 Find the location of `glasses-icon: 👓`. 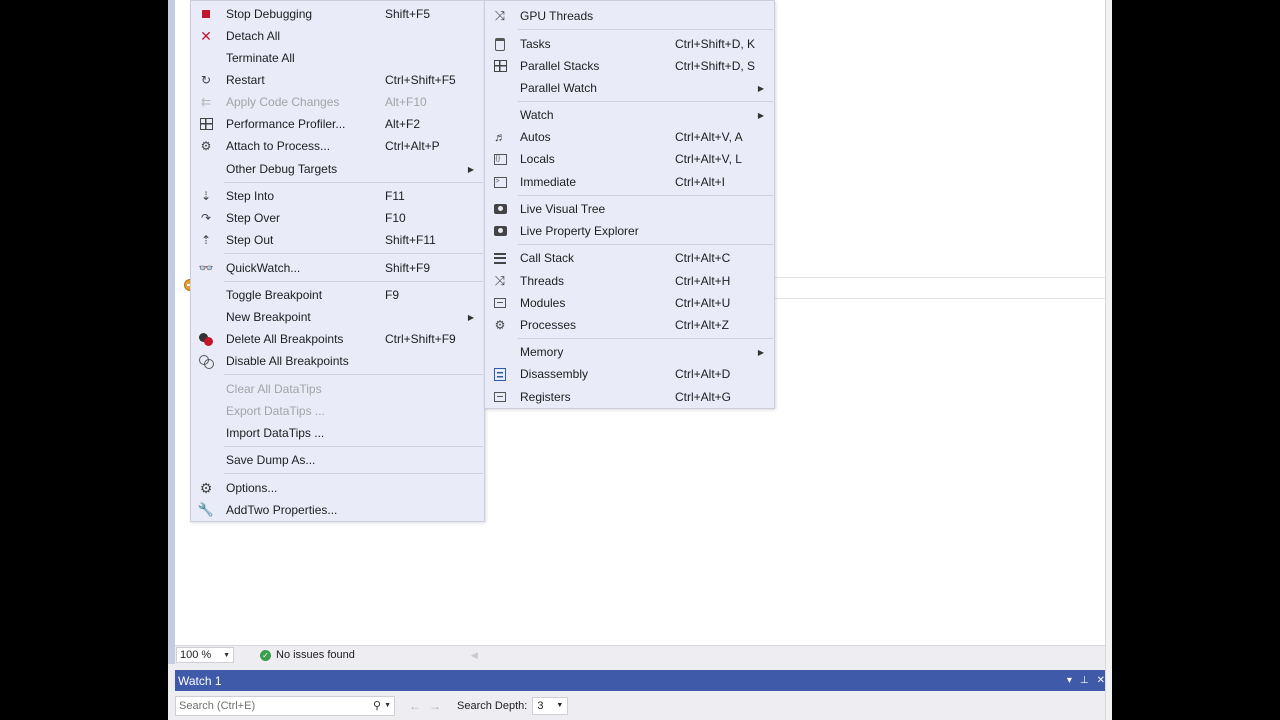

glasses-icon: 👓 is located at coordinates (206, 268).